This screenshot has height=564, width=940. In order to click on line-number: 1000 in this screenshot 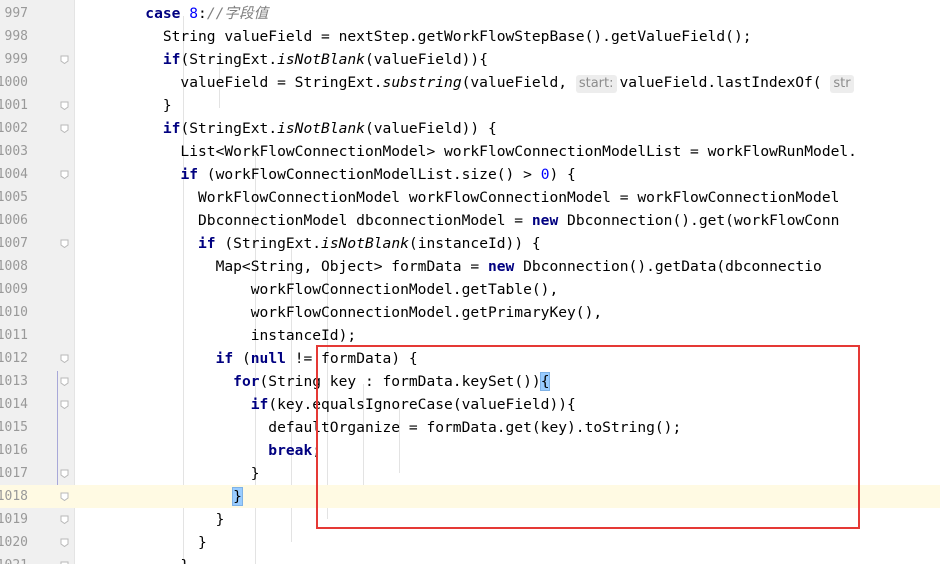, I will do `click(14, 82)`.